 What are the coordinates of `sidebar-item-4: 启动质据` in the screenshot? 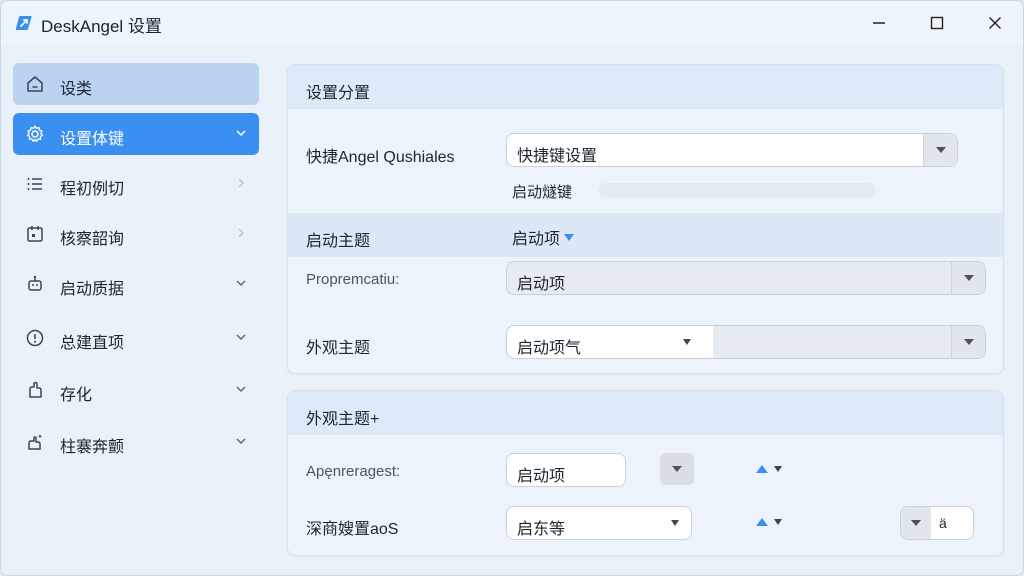 It's located at (136, 284).